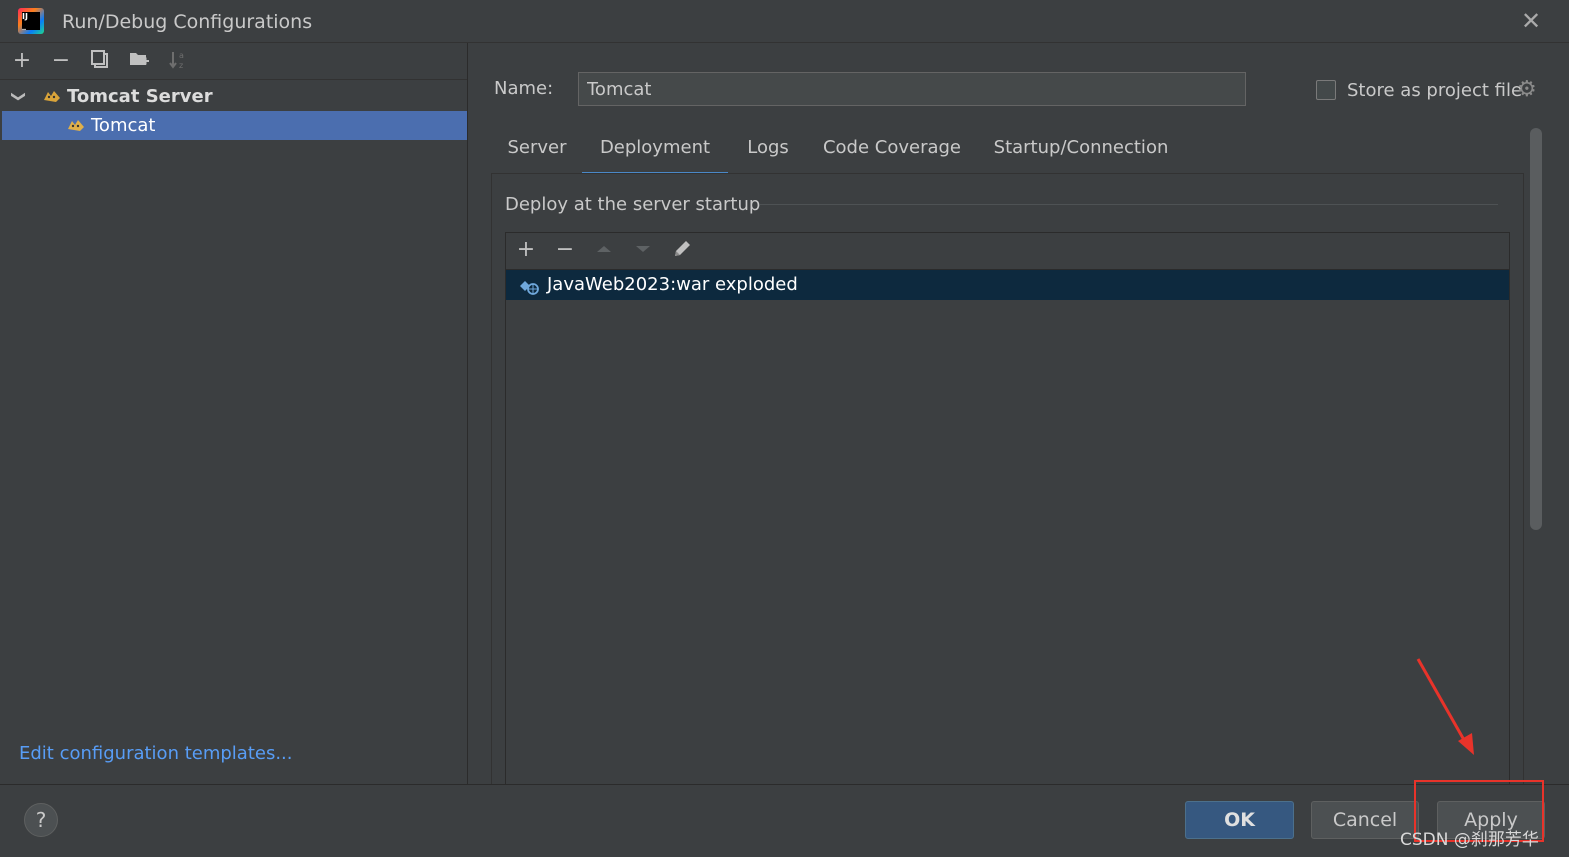  I want to click on tree-group-tomcat-server: ❯ Tomcat Server, so click(234, 96).